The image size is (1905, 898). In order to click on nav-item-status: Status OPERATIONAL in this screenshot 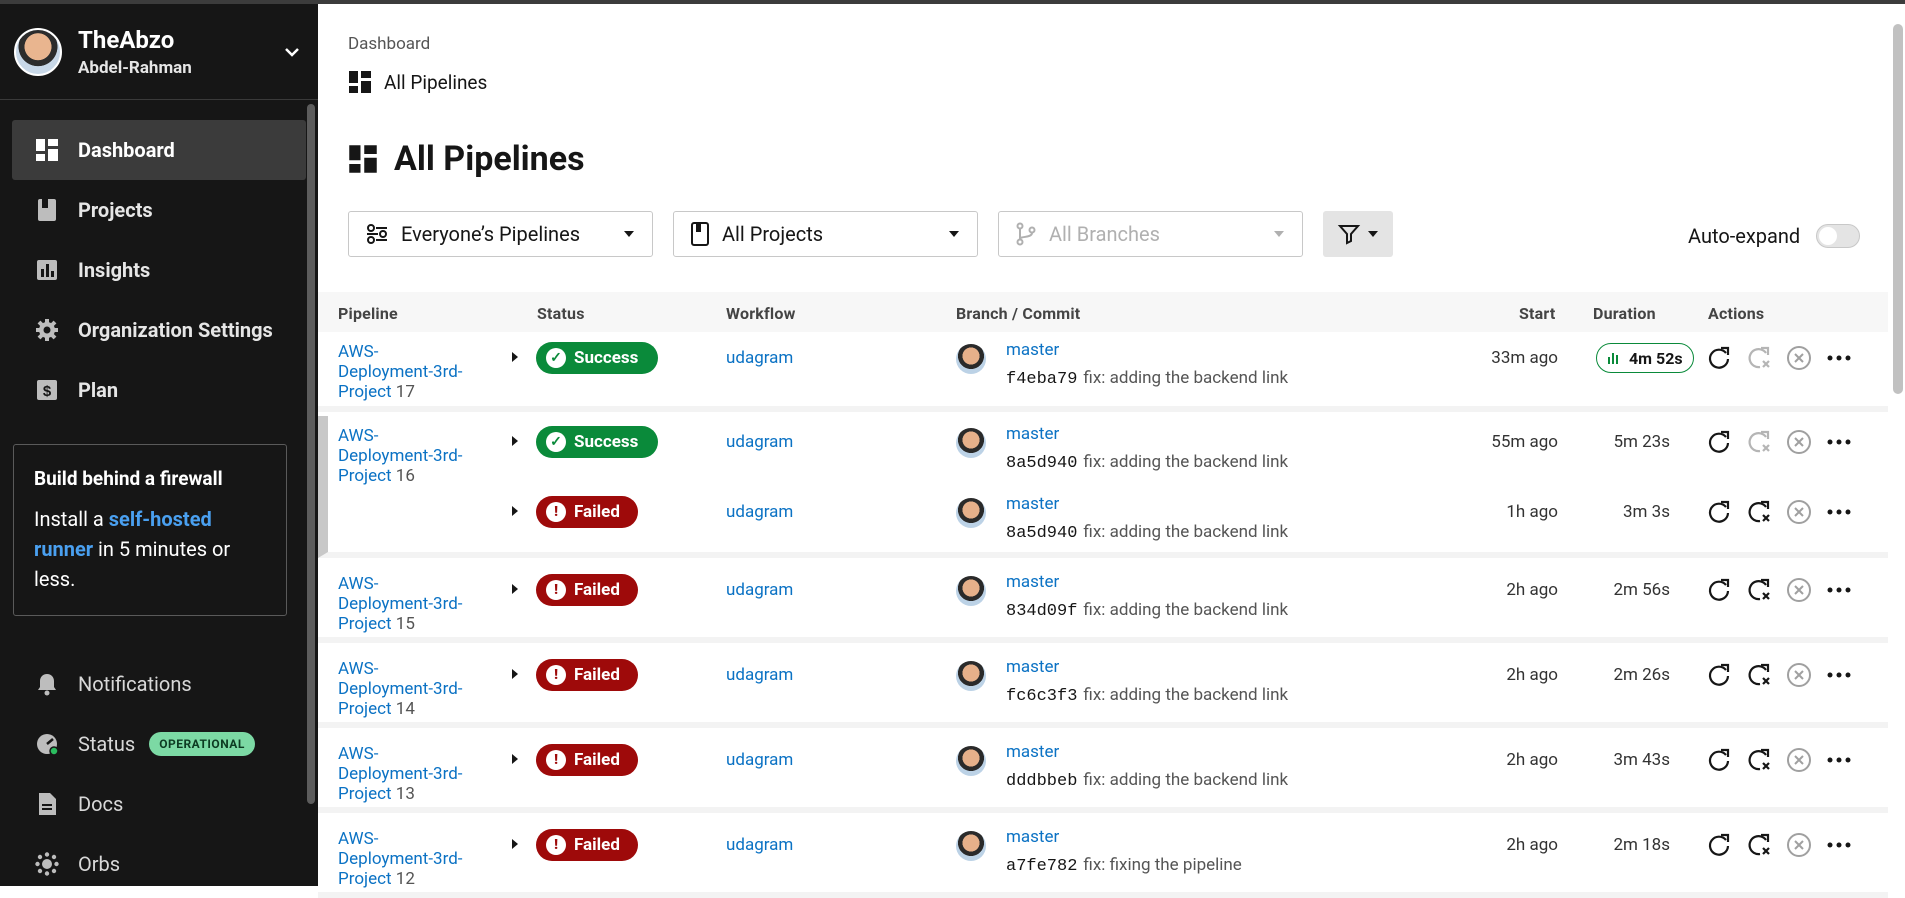, I will do `click(159, 744)`.